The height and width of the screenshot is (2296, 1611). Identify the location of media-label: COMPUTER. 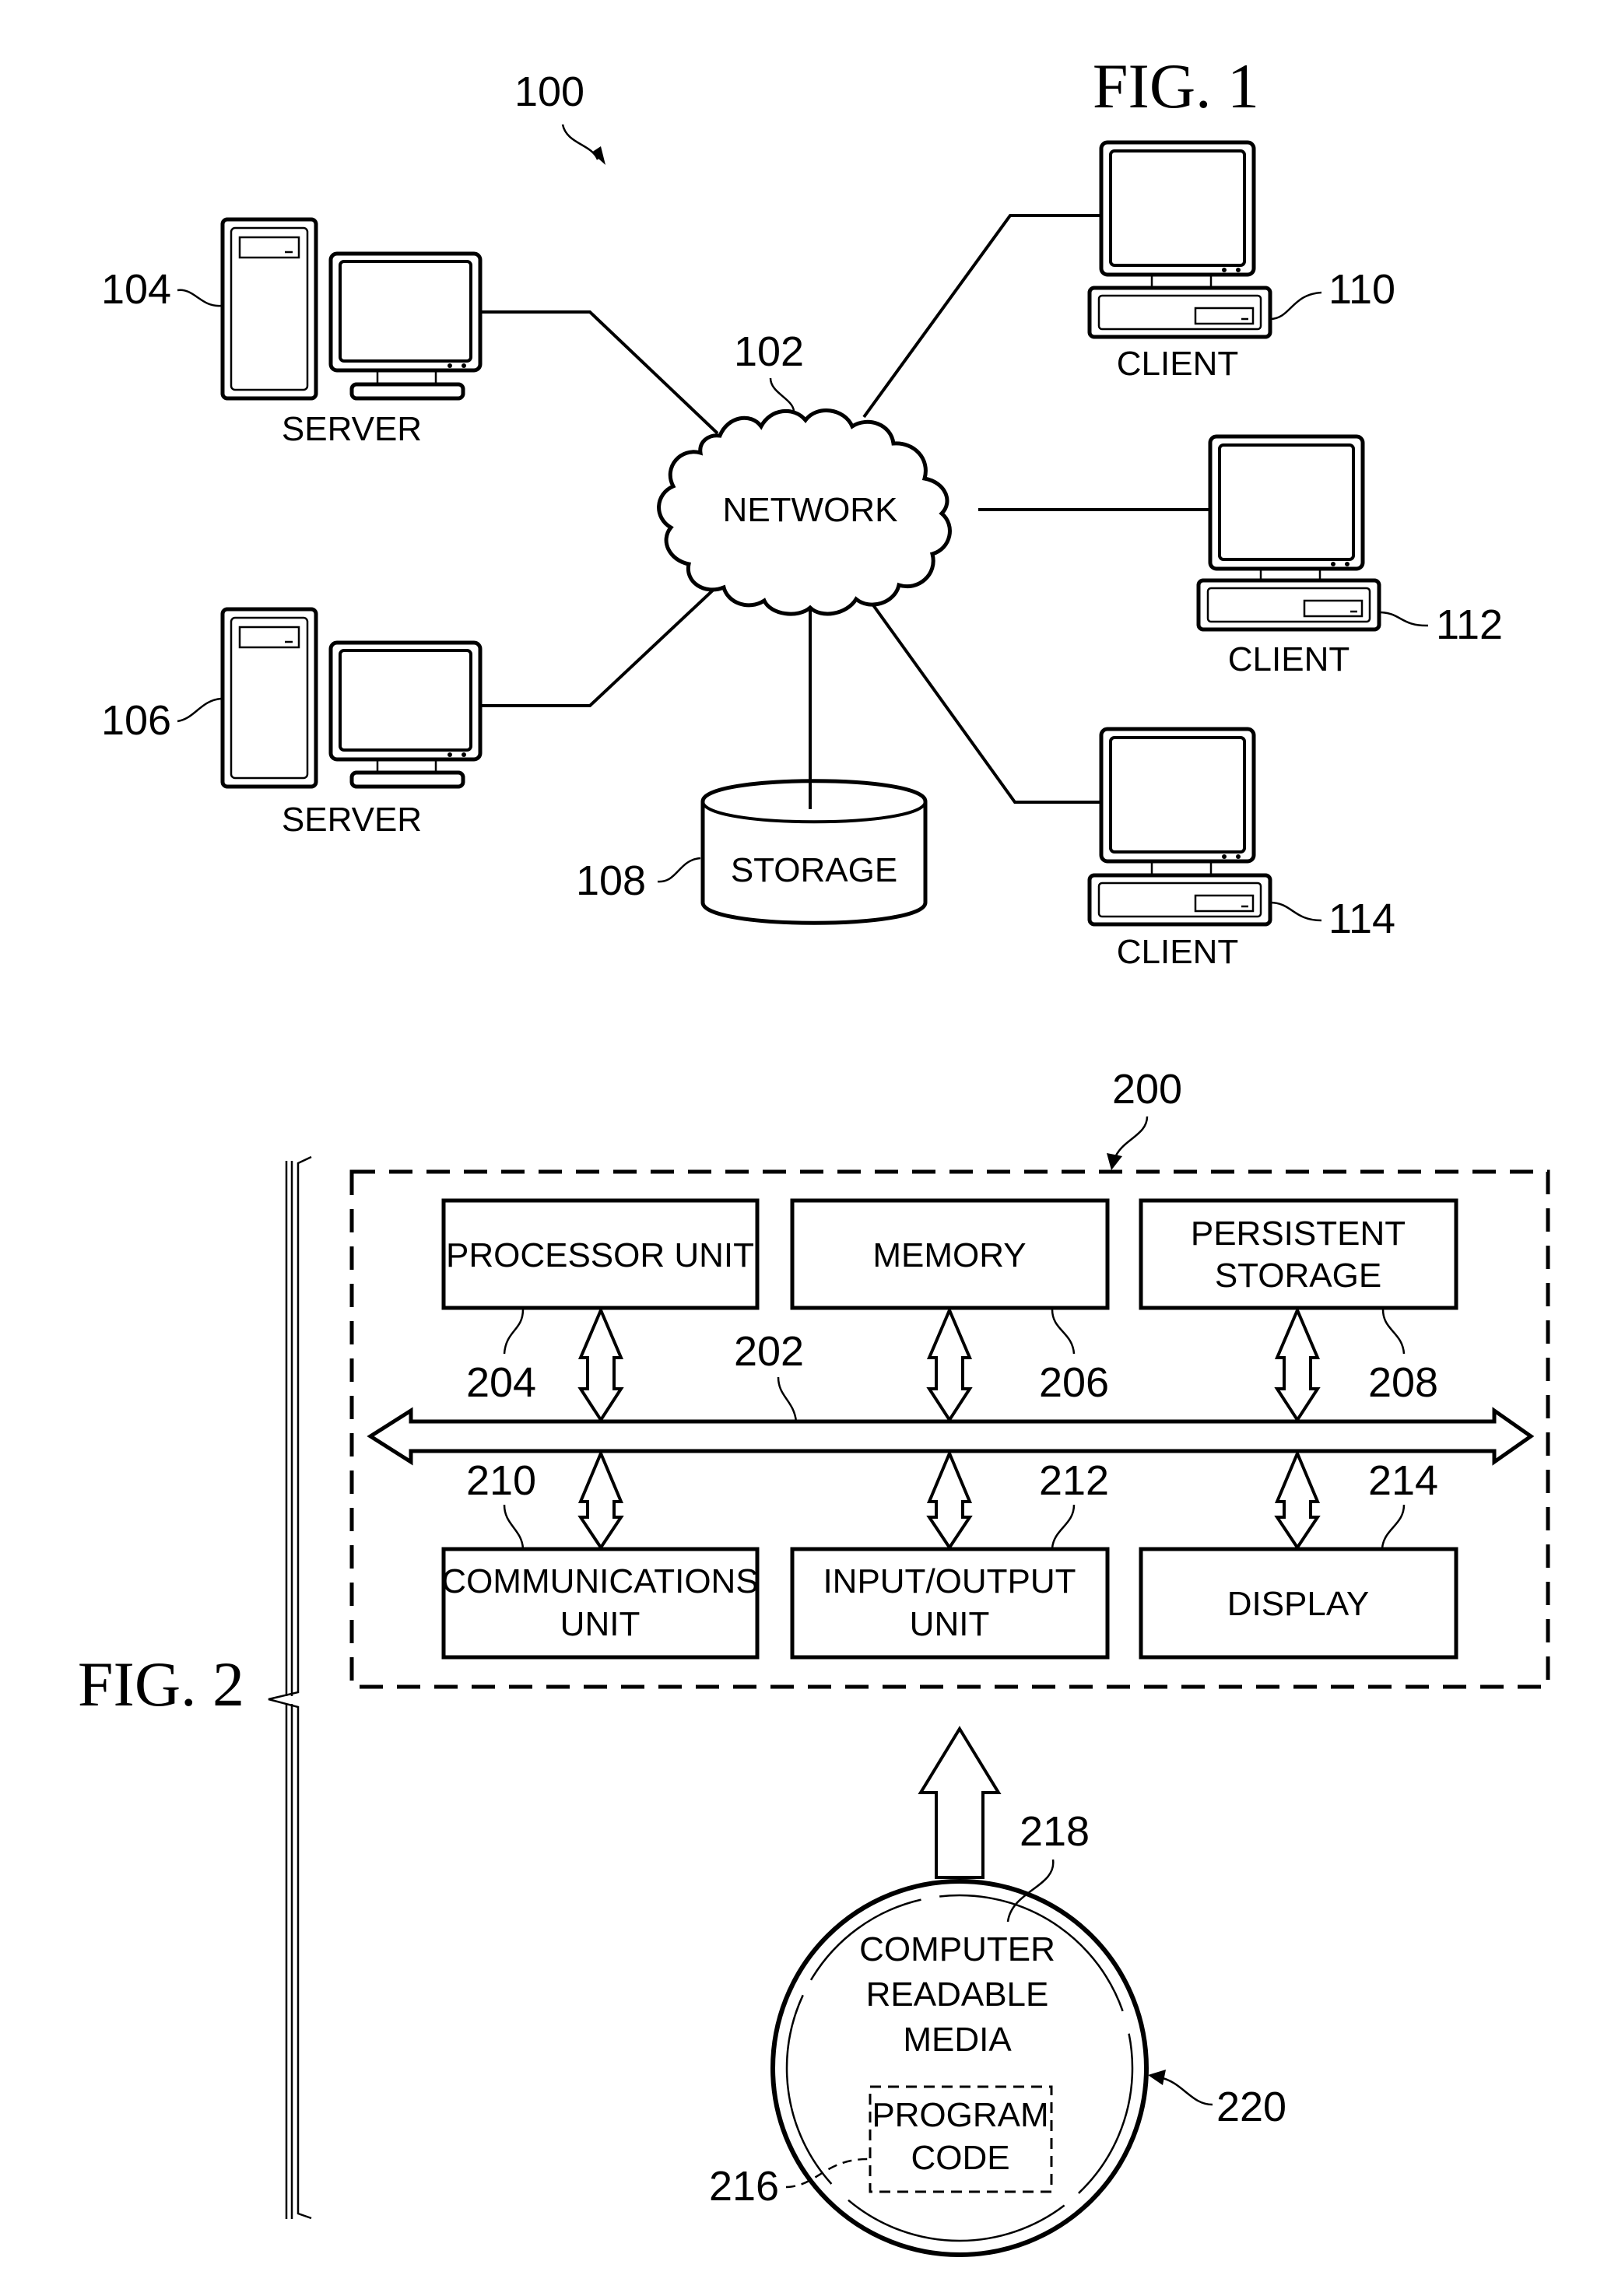
(957, 1949).